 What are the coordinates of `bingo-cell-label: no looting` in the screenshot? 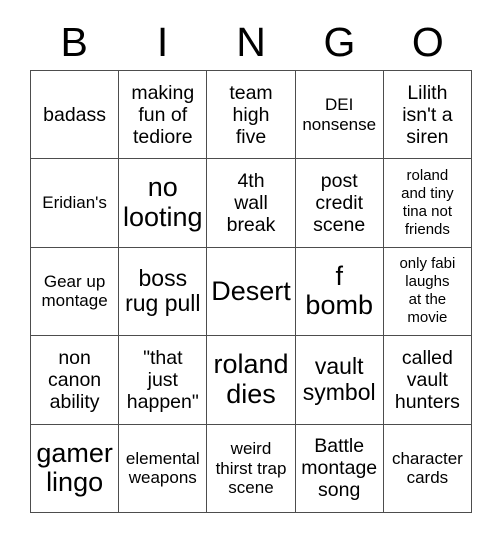 It's located at (163, 202).